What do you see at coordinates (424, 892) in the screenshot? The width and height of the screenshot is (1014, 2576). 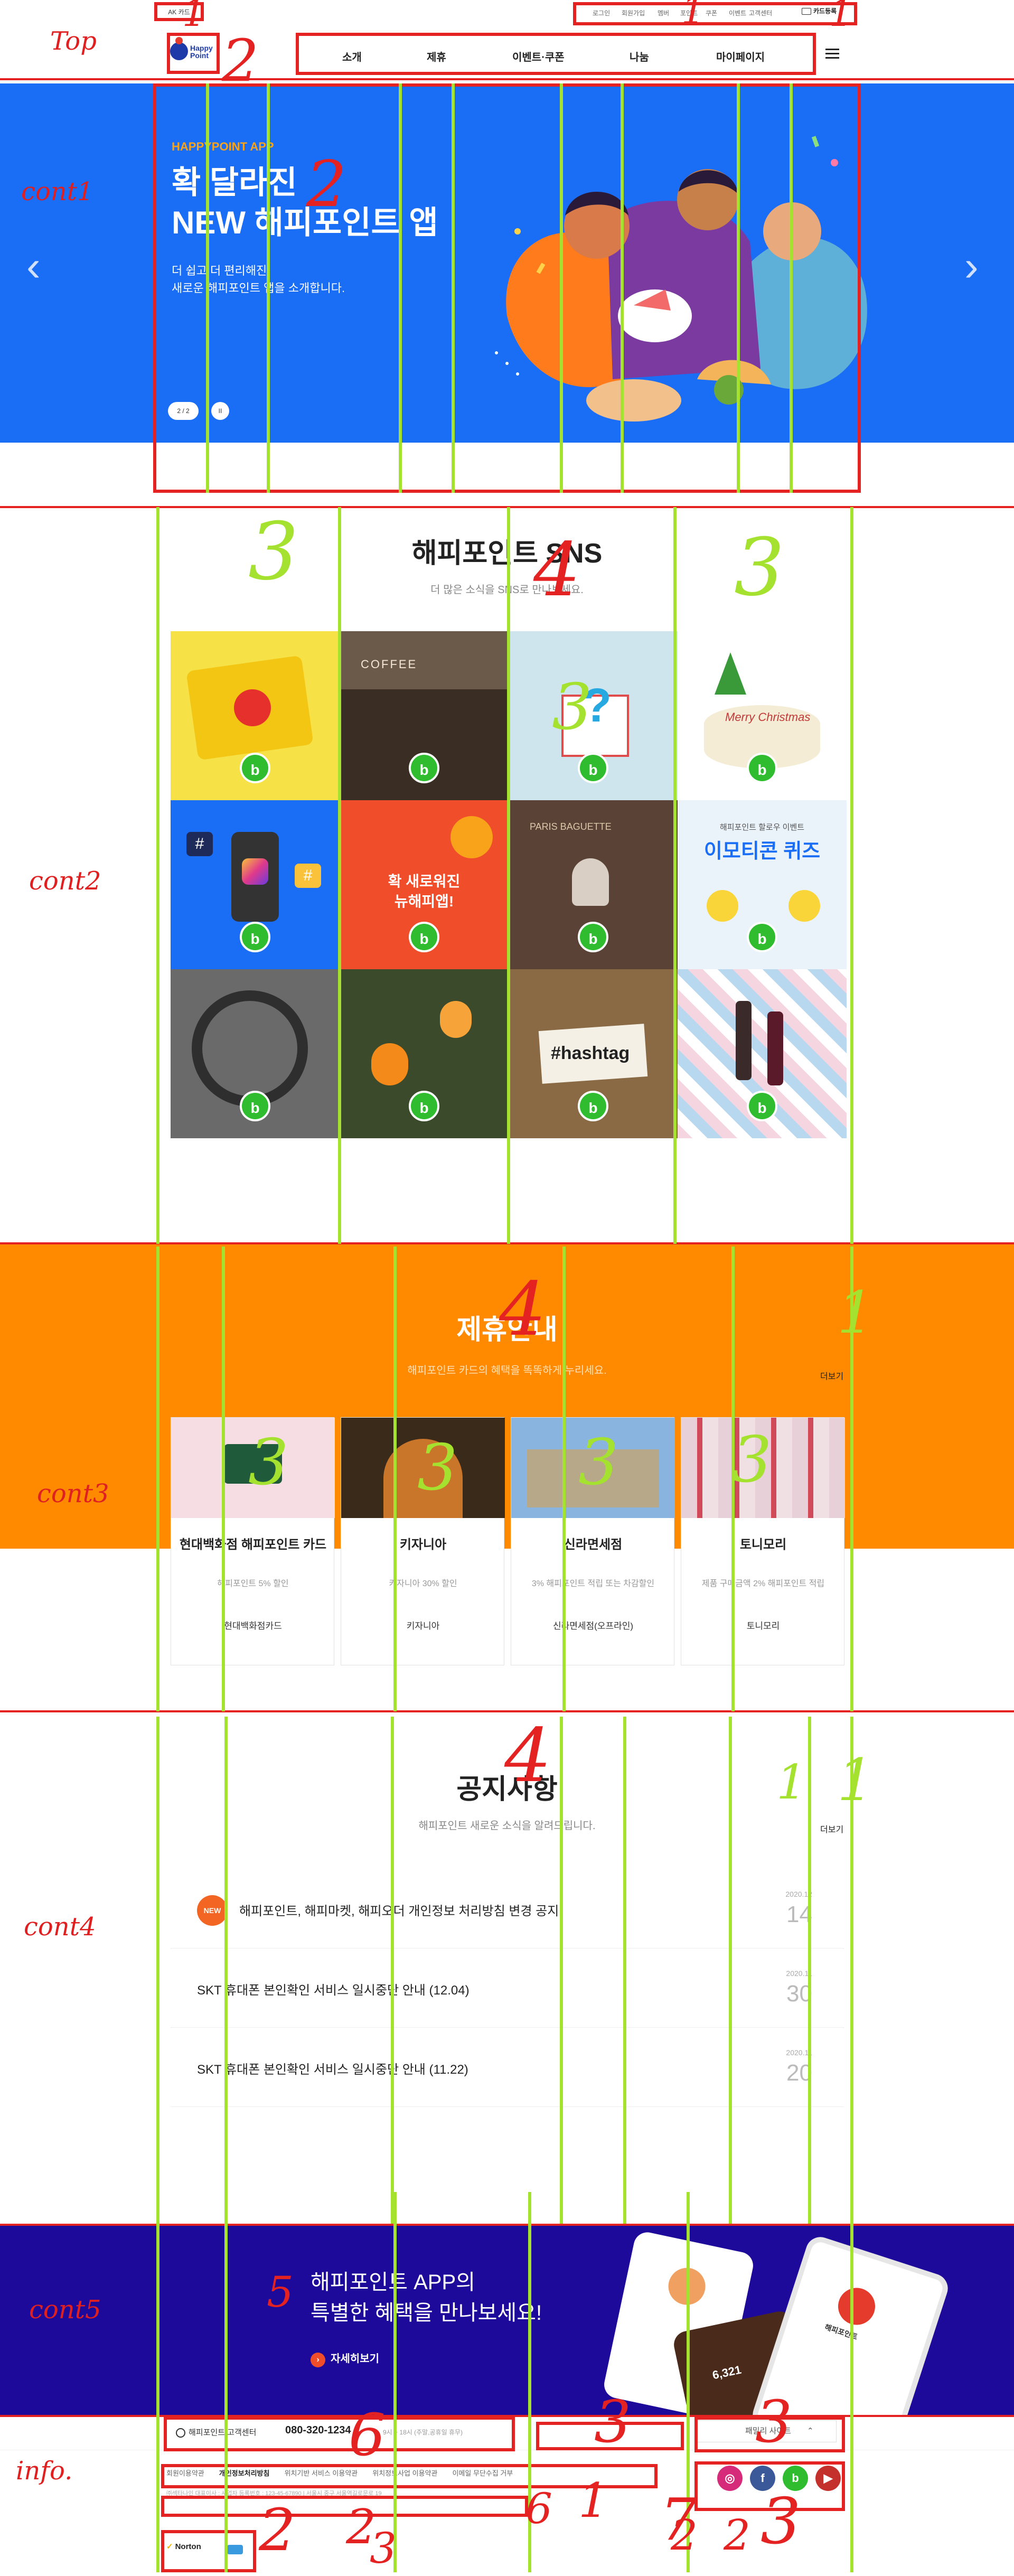 I see `new-app-text: 확 새로워진 뉴해피앱!` at bounding box center [424, 892].